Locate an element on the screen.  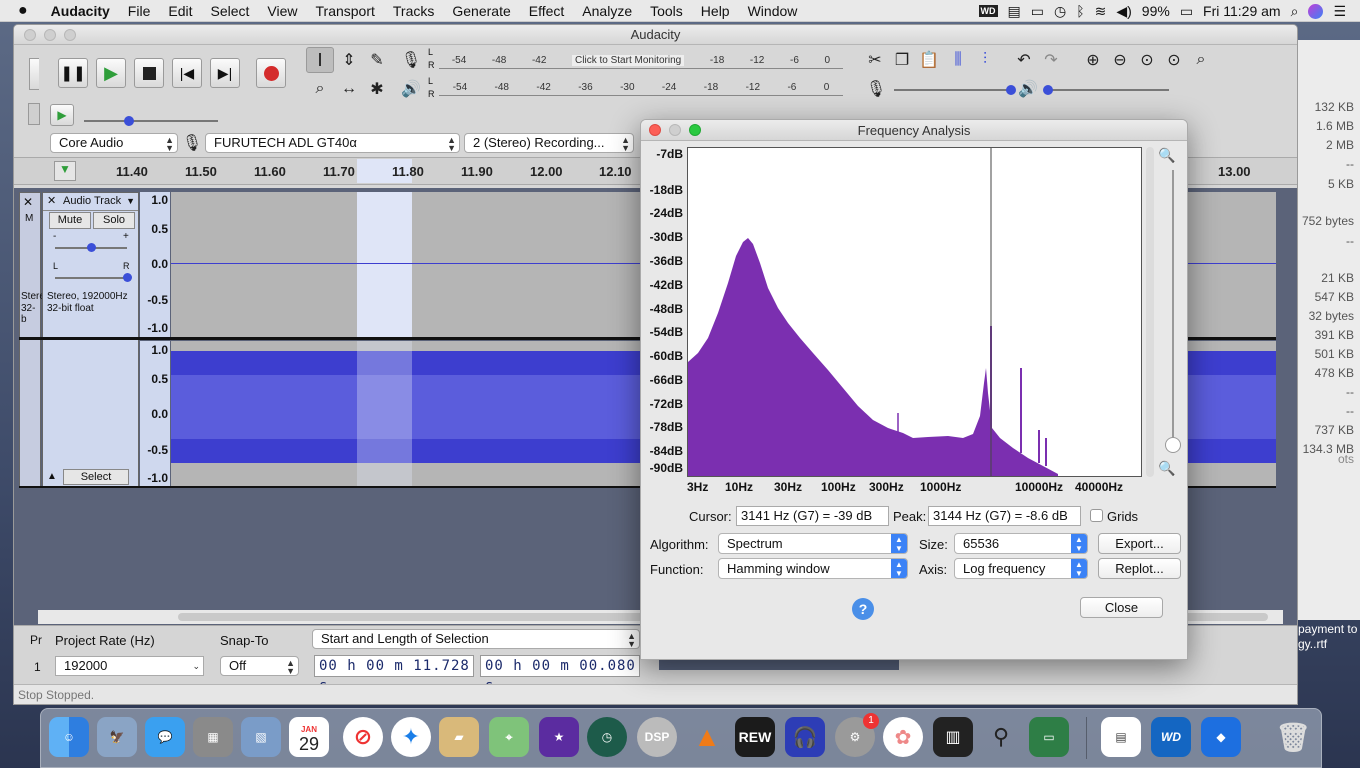
zoom-in-graph-icon: 🔍 is located at coordinates (1166, 155).